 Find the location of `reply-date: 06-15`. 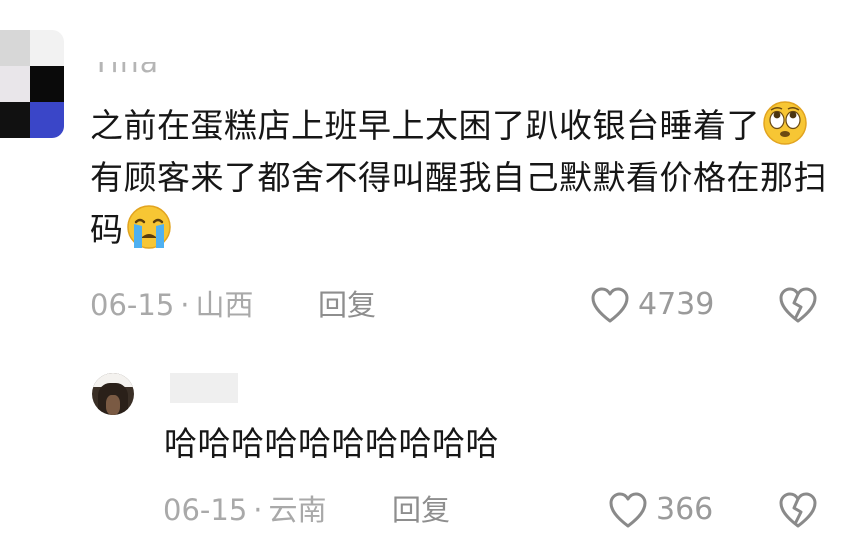

reply-date: 06-15 is located at coordinates (205, 510).